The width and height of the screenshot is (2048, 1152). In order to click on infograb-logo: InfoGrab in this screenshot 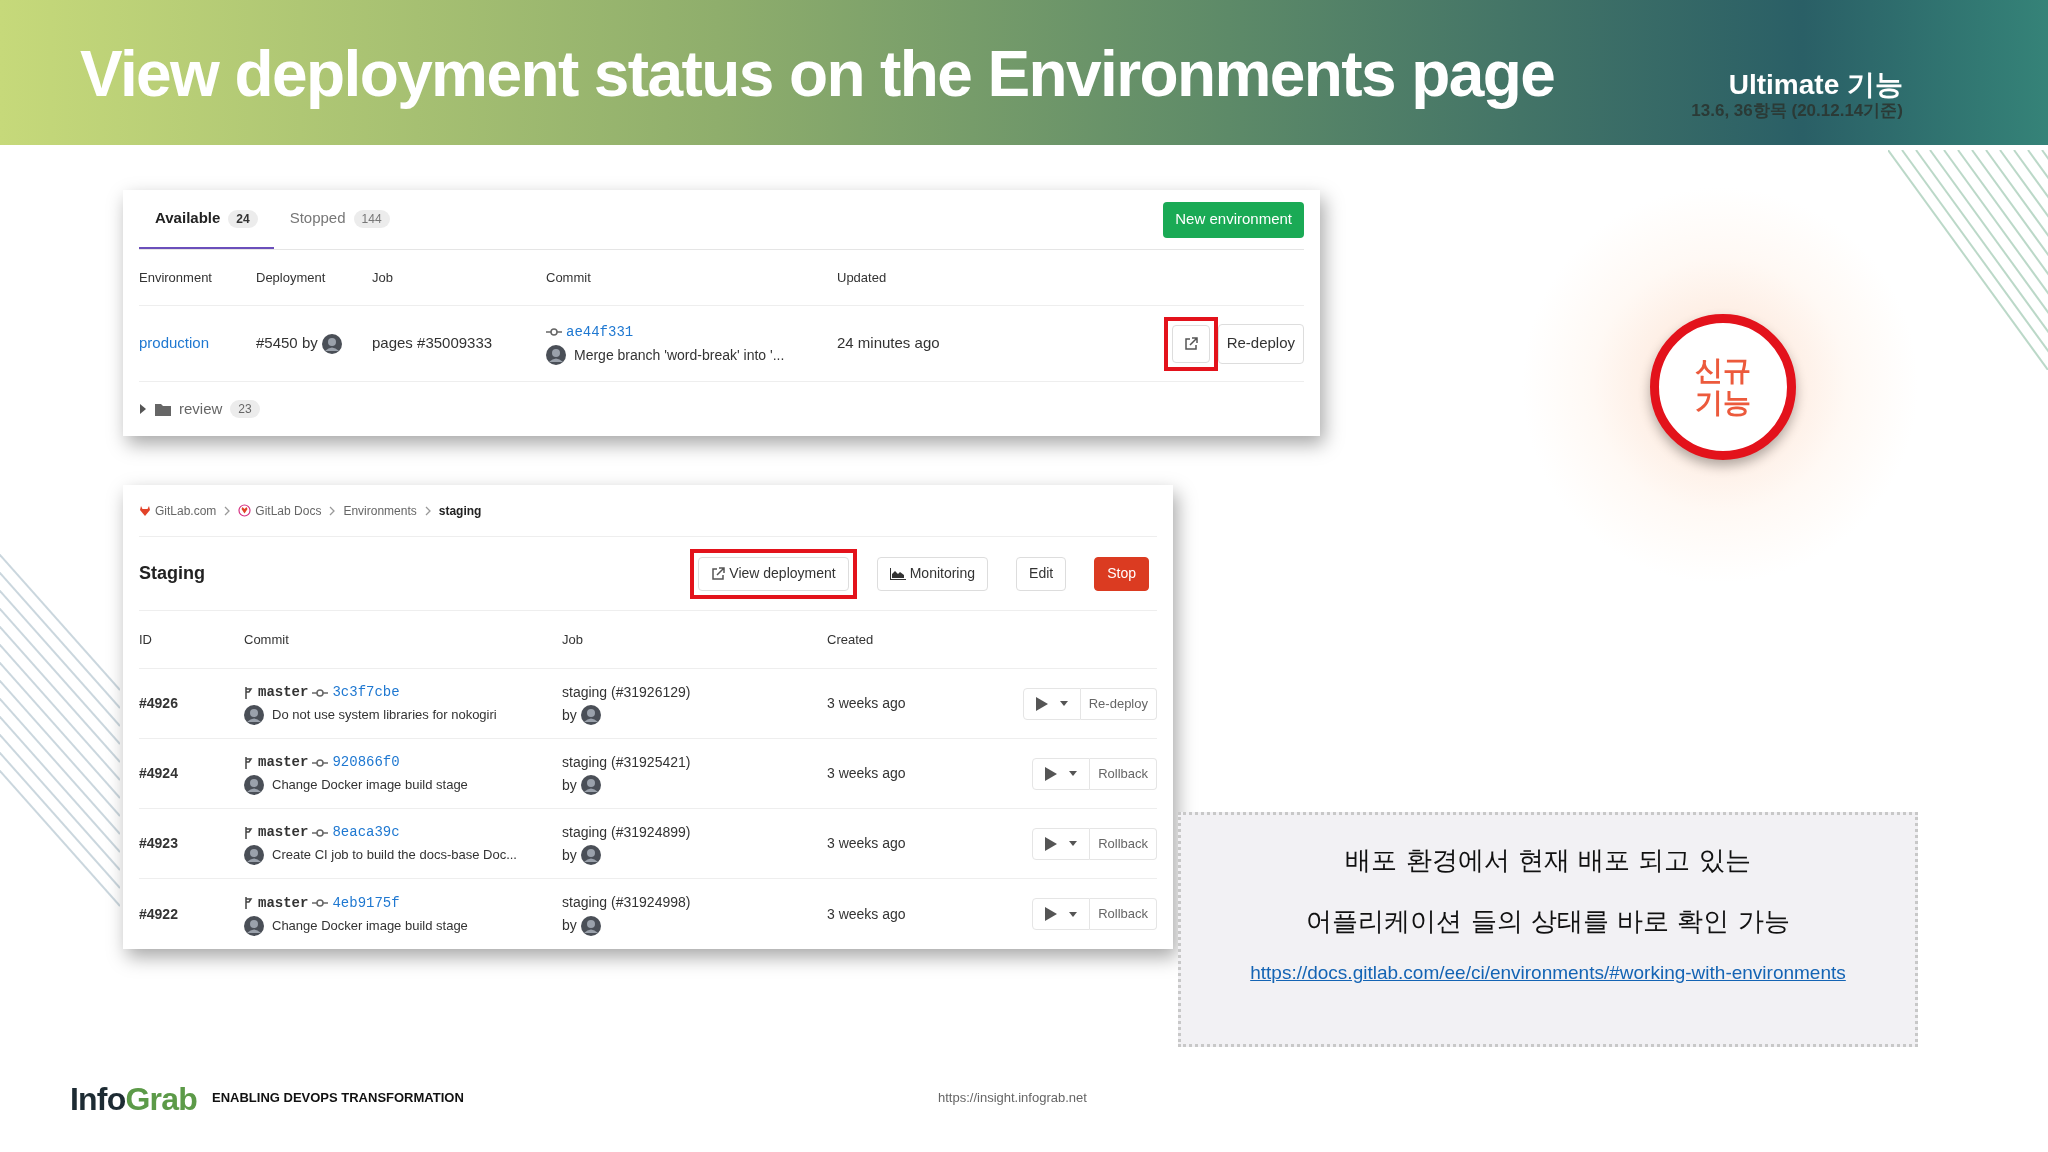, I will do `click(133, 1099)`.